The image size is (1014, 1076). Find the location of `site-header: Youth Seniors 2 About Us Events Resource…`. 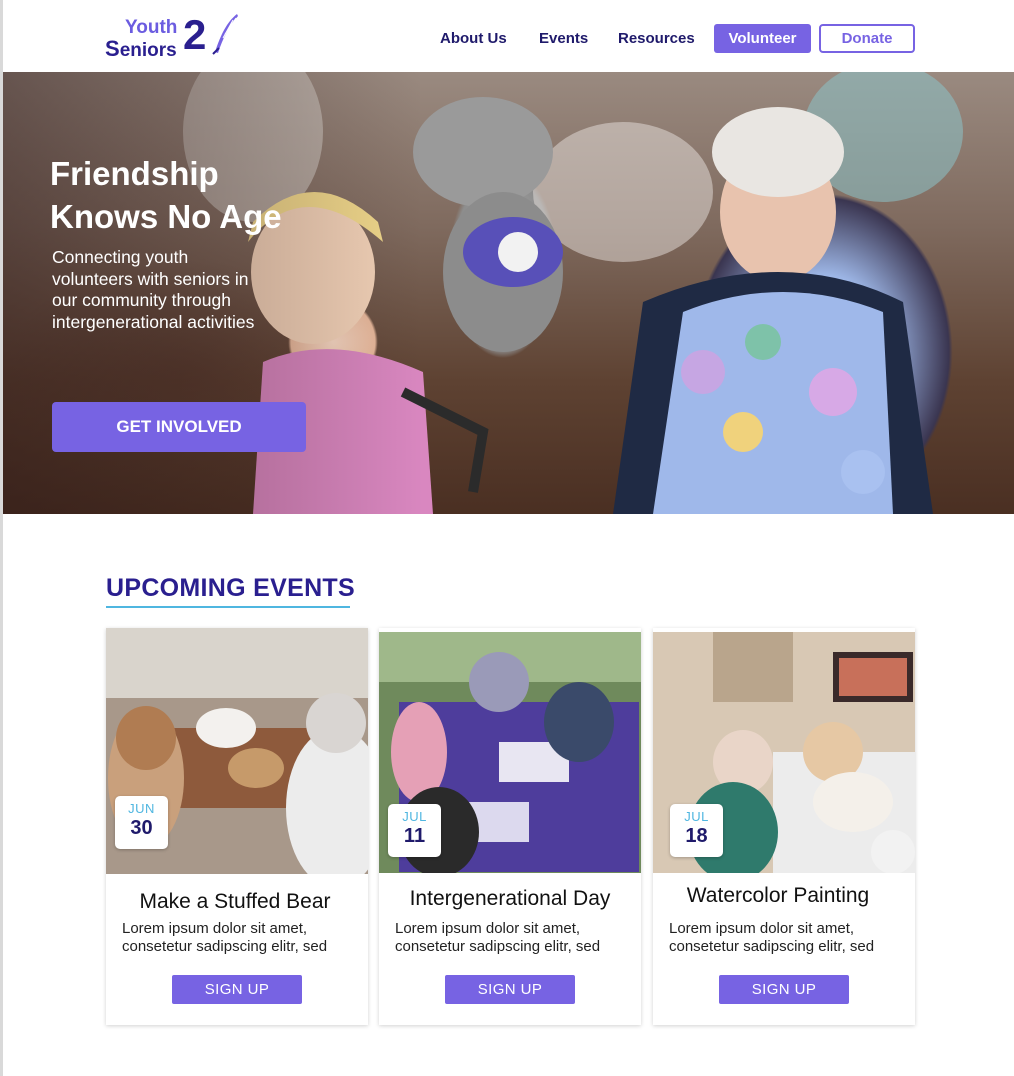

site-header: Youth Seniors 2 About Us Events Resource… is located at coordinates (508, 36).